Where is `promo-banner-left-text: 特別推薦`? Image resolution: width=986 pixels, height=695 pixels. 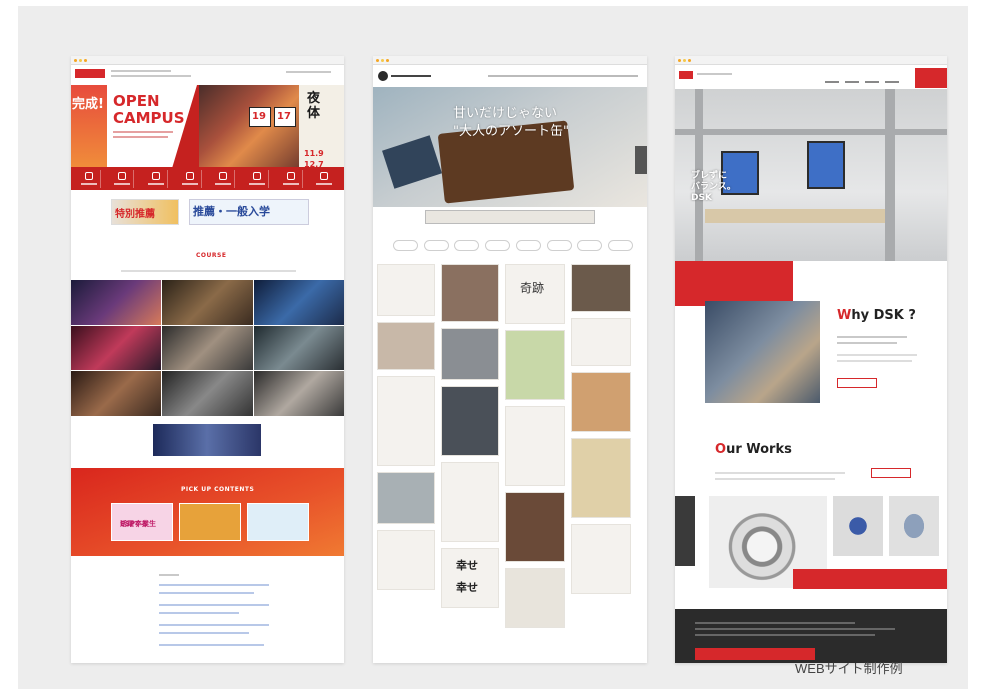
promo-banner-left-text: 特別推薦 is located at coordinates (135, 214).